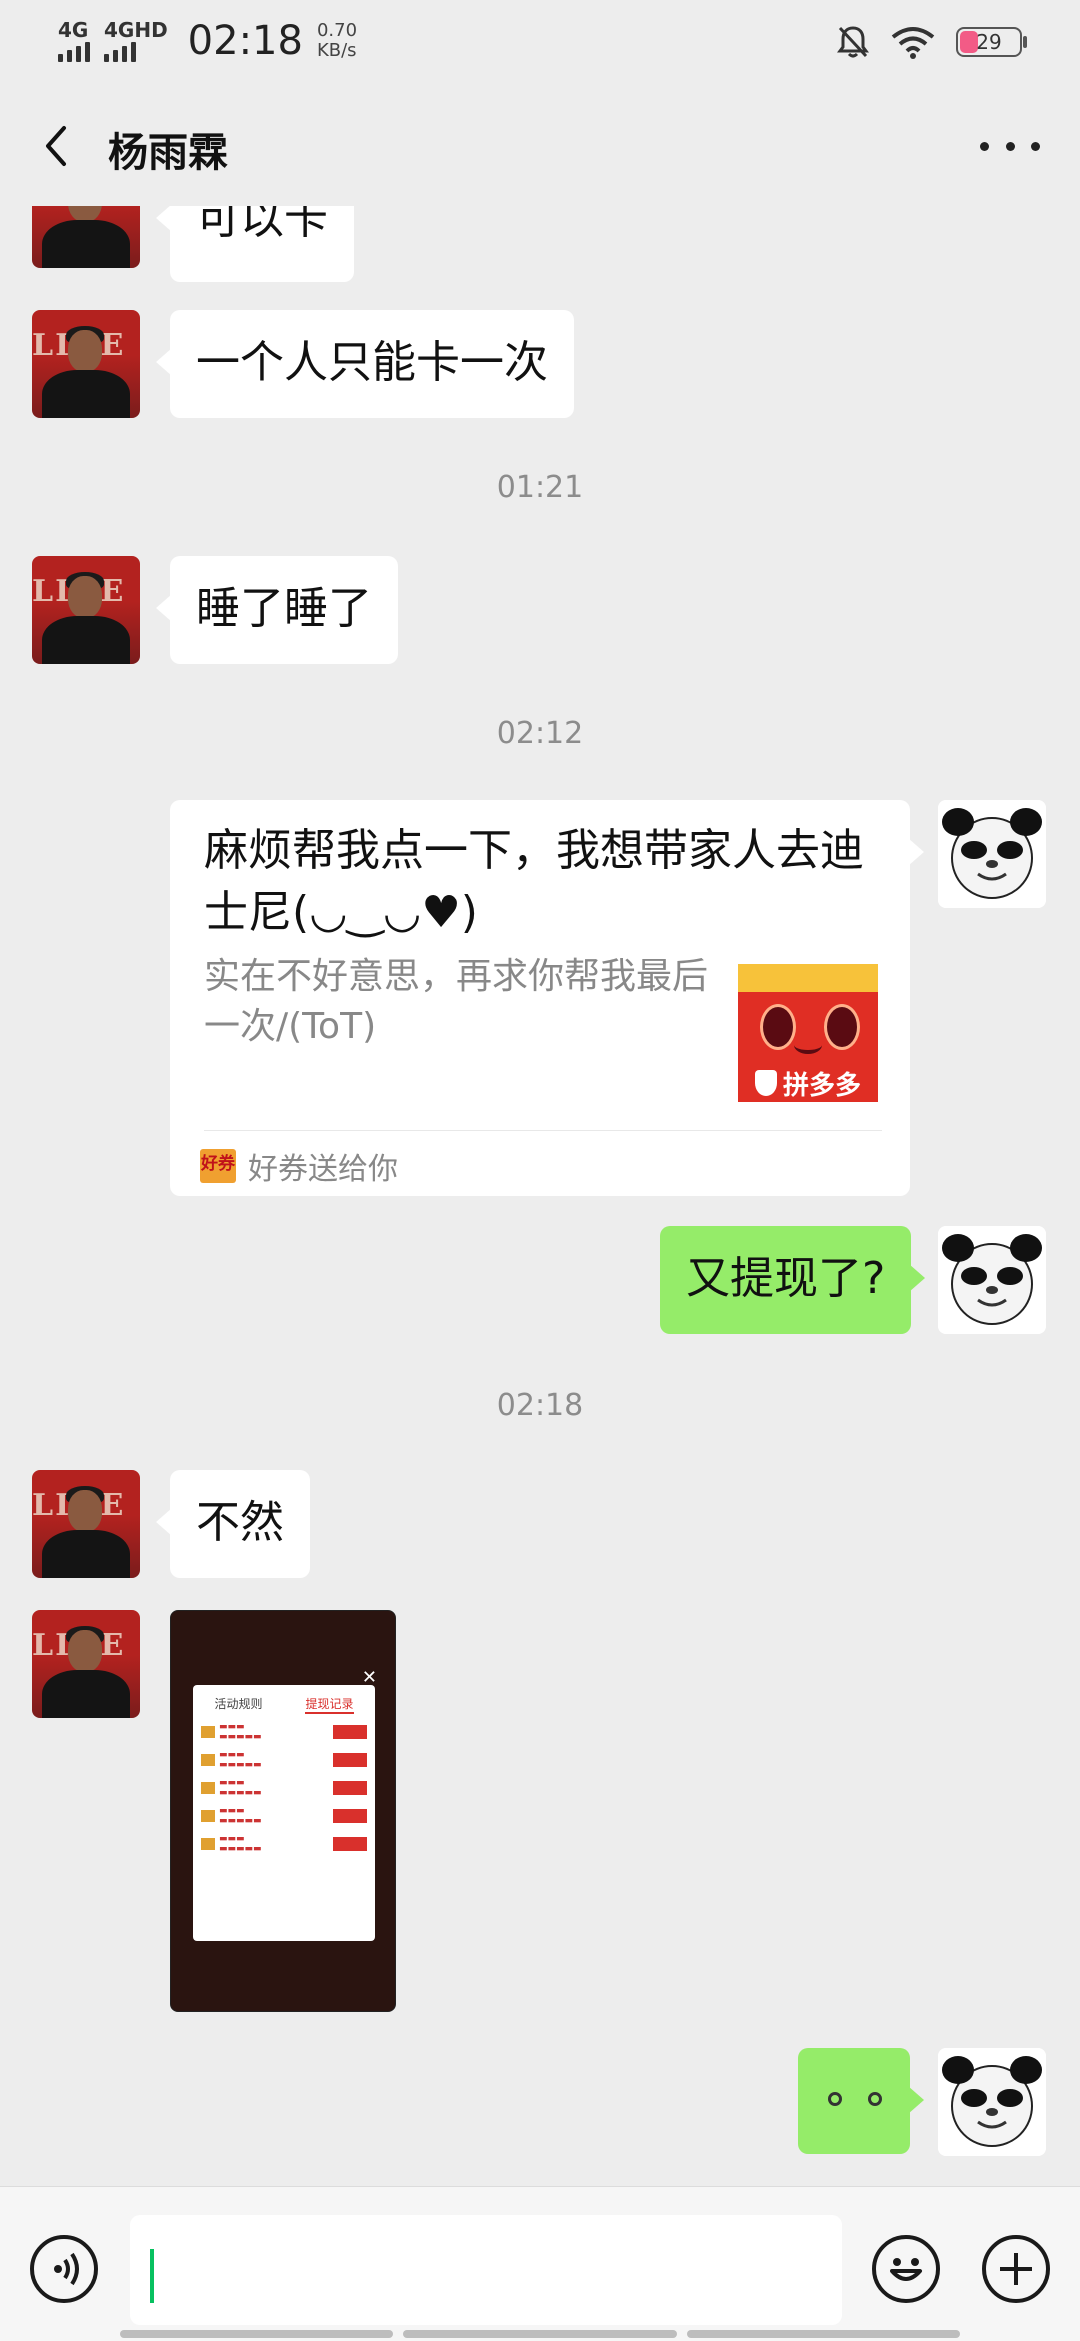  I want to click on input-bar, so click(540, 2263).